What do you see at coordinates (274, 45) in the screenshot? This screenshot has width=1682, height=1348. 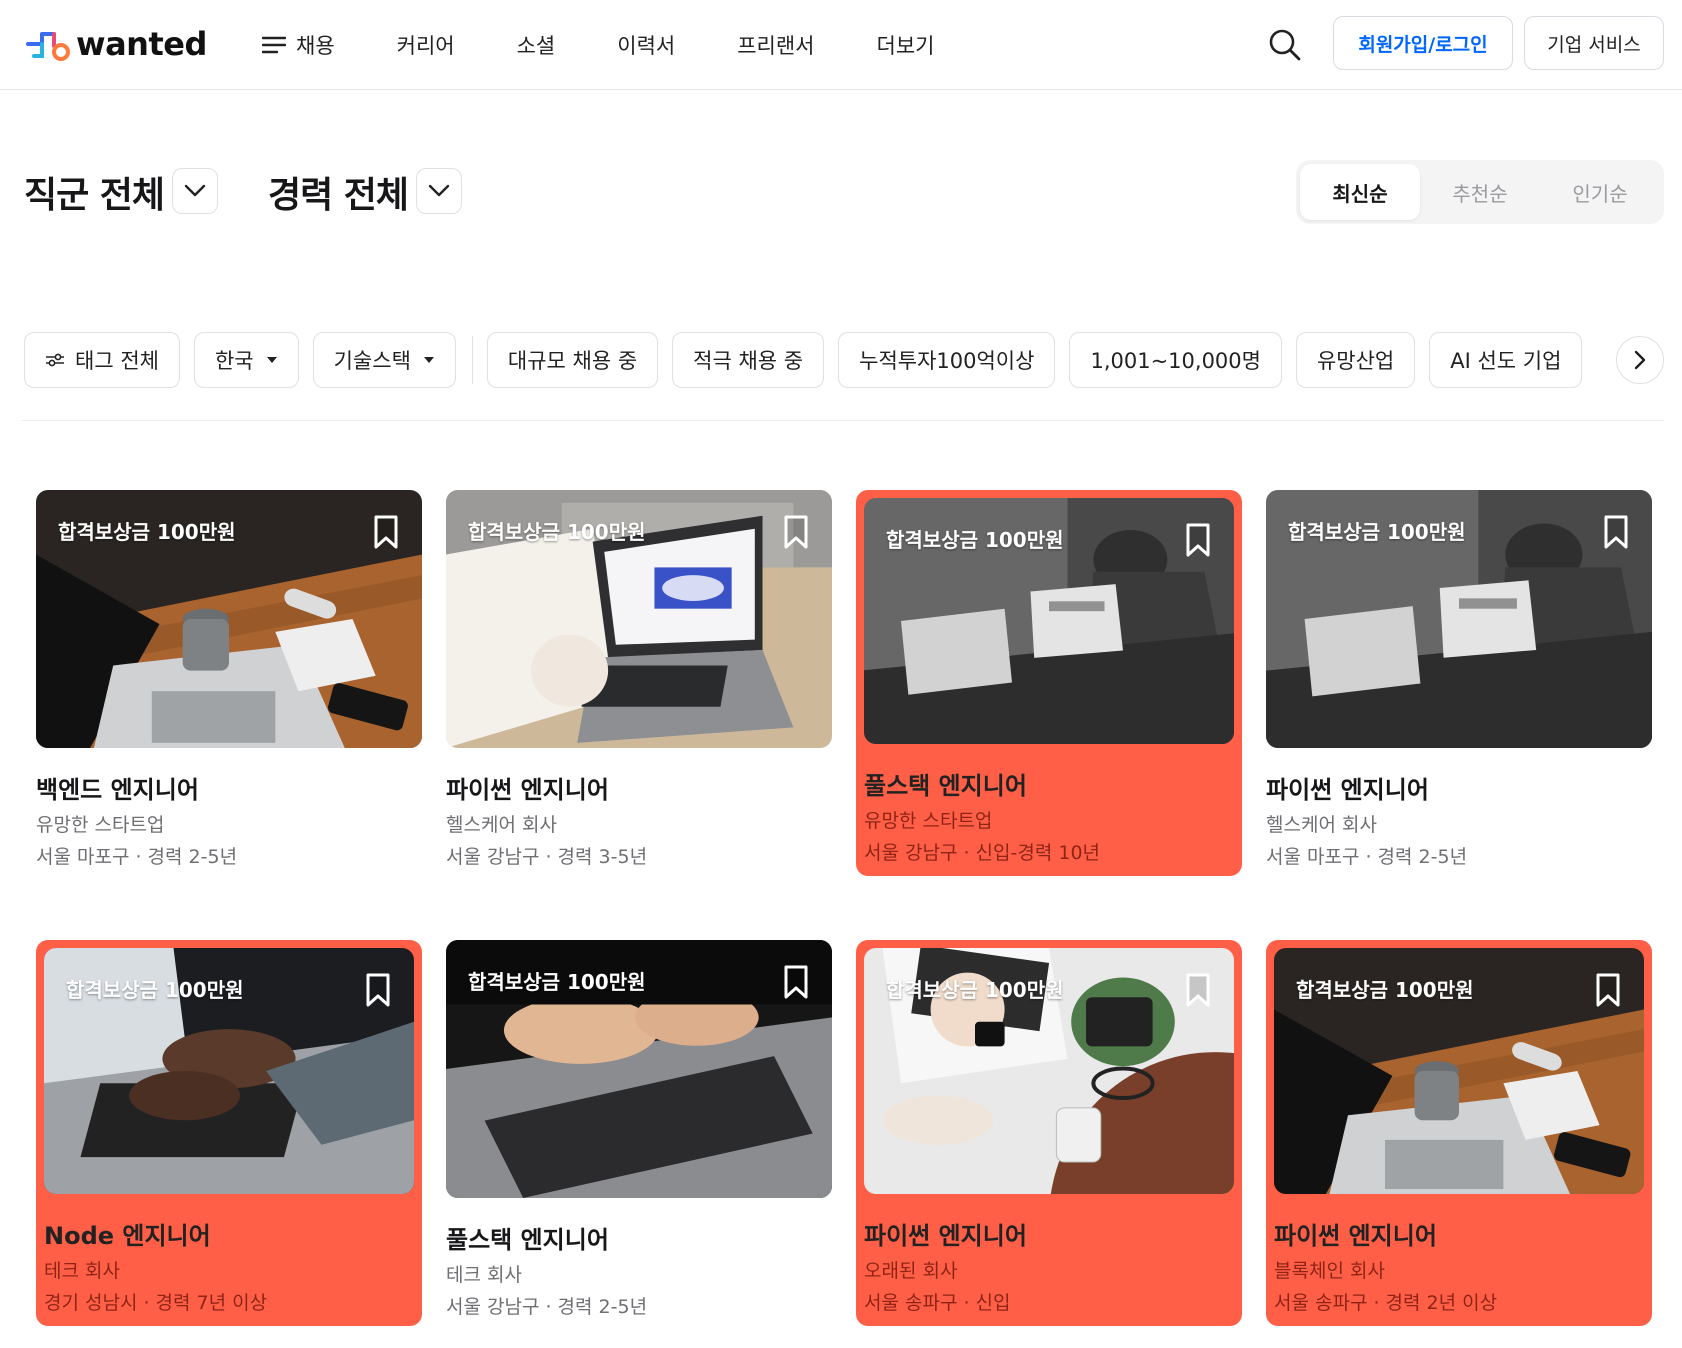 I see `menu-icon` at bounding box center [274, 45].